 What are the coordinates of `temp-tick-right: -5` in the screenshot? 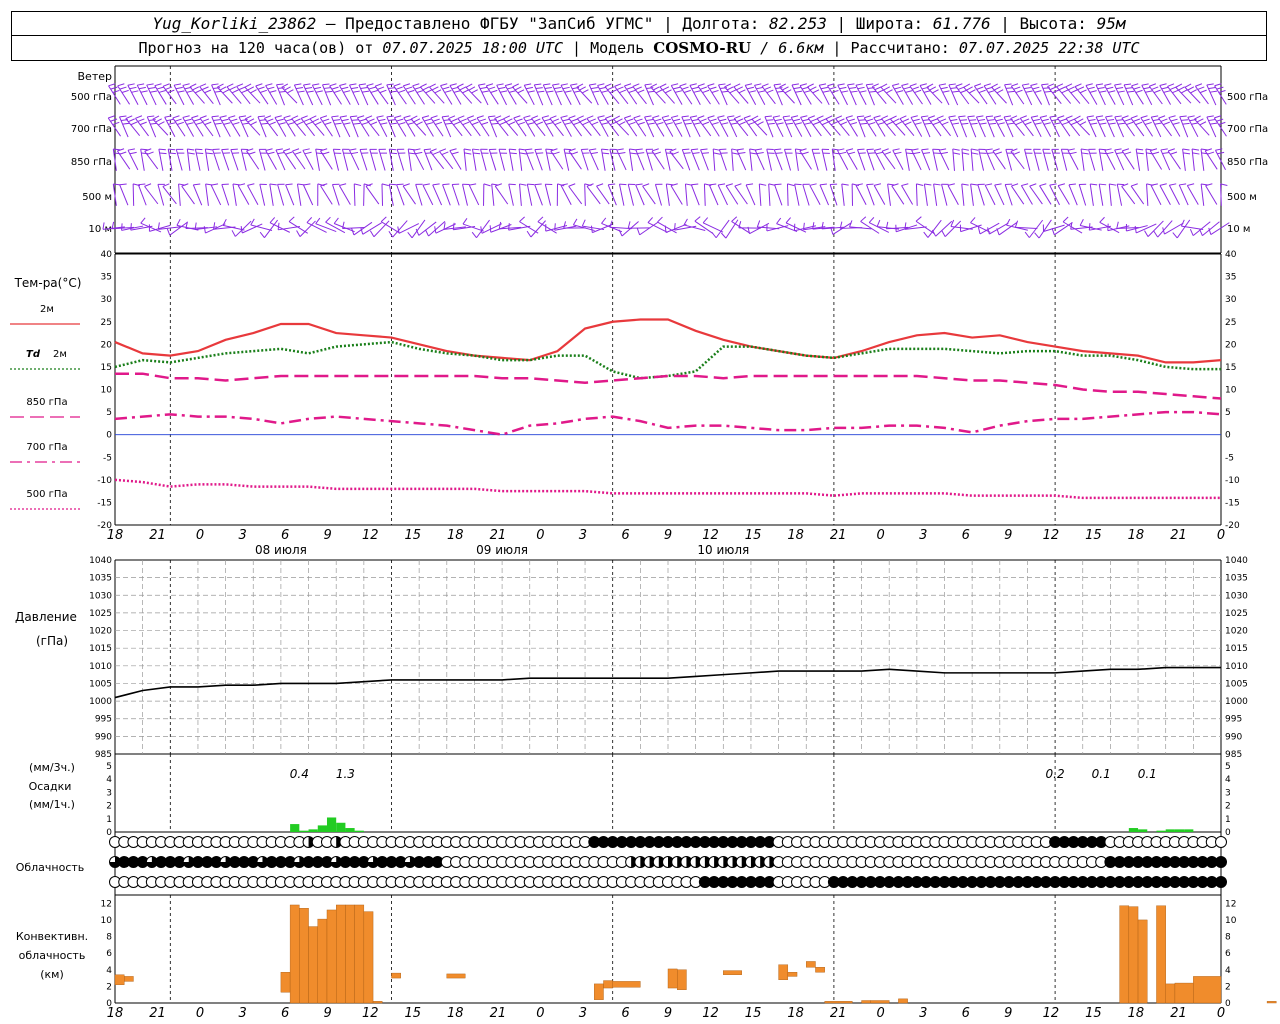 It's located at (1229, 458).